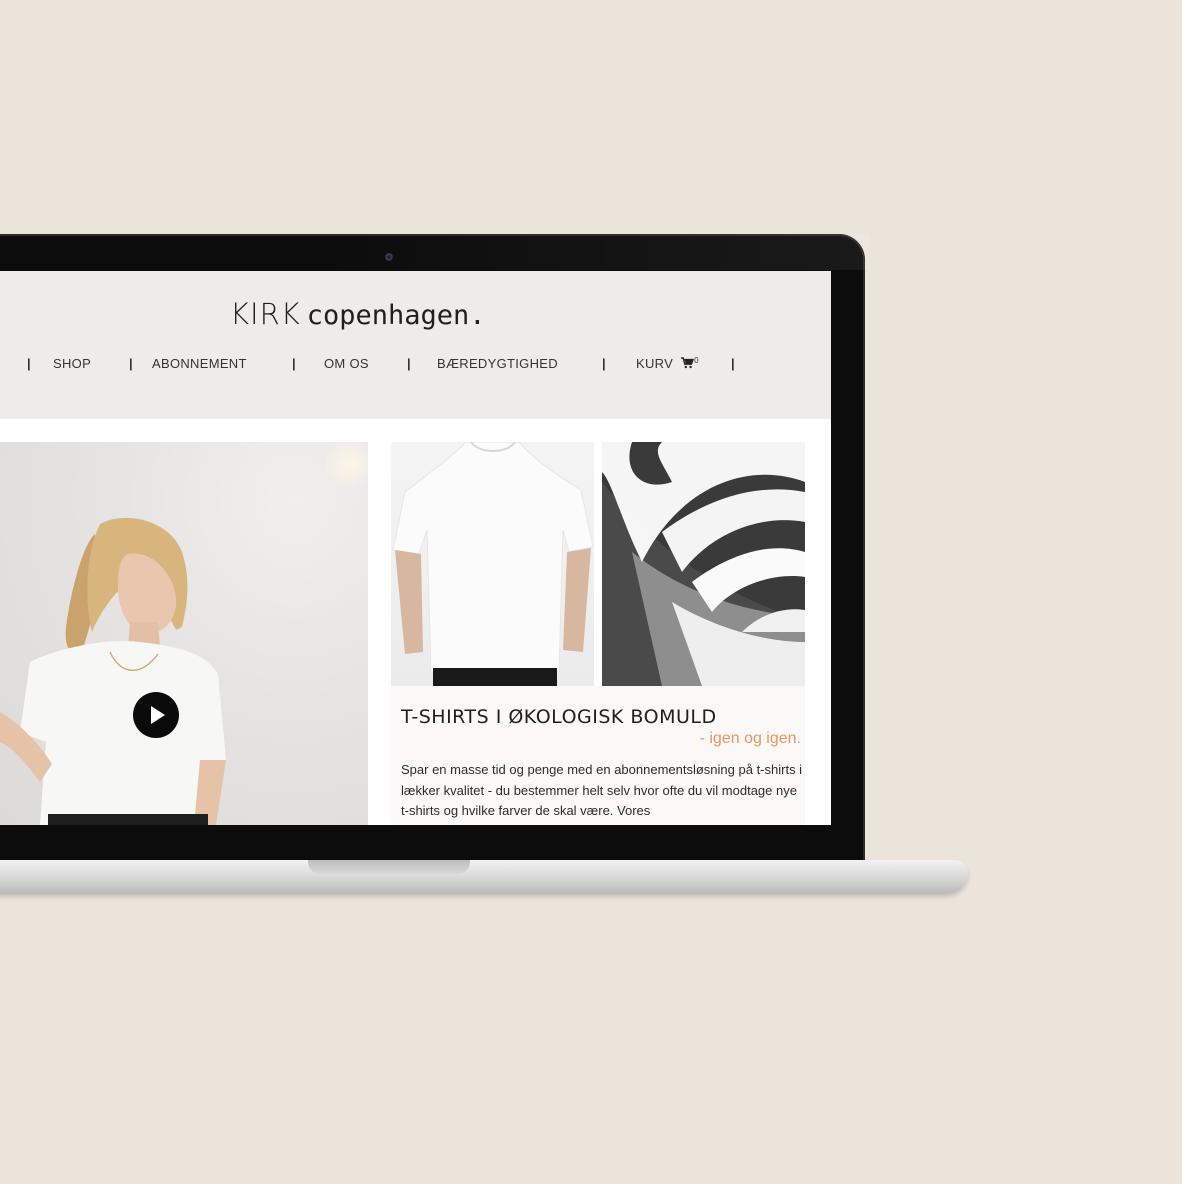  What do you see at coordinates (484, 877) in the screenshot?
I see `laptop-base` at bounding box center [484, 877].